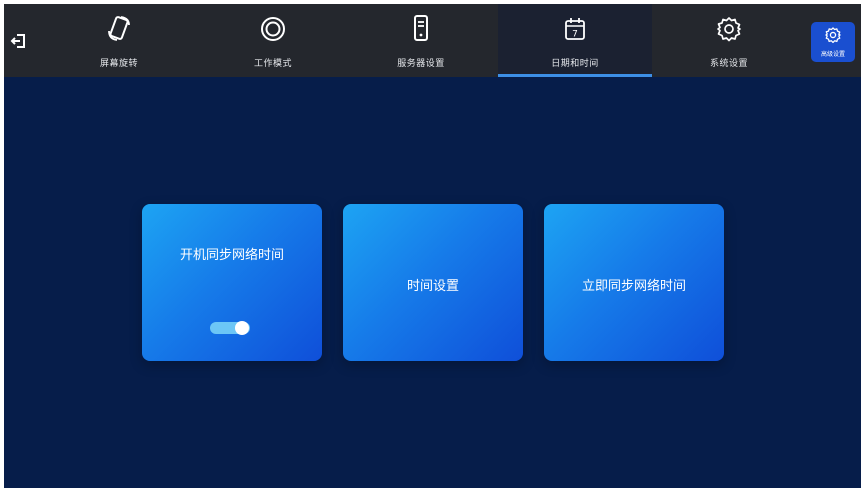 The height and width of the screenshot is (488, 861). I want to click on card-title: 立即同步网络时间, so click(633, 286).